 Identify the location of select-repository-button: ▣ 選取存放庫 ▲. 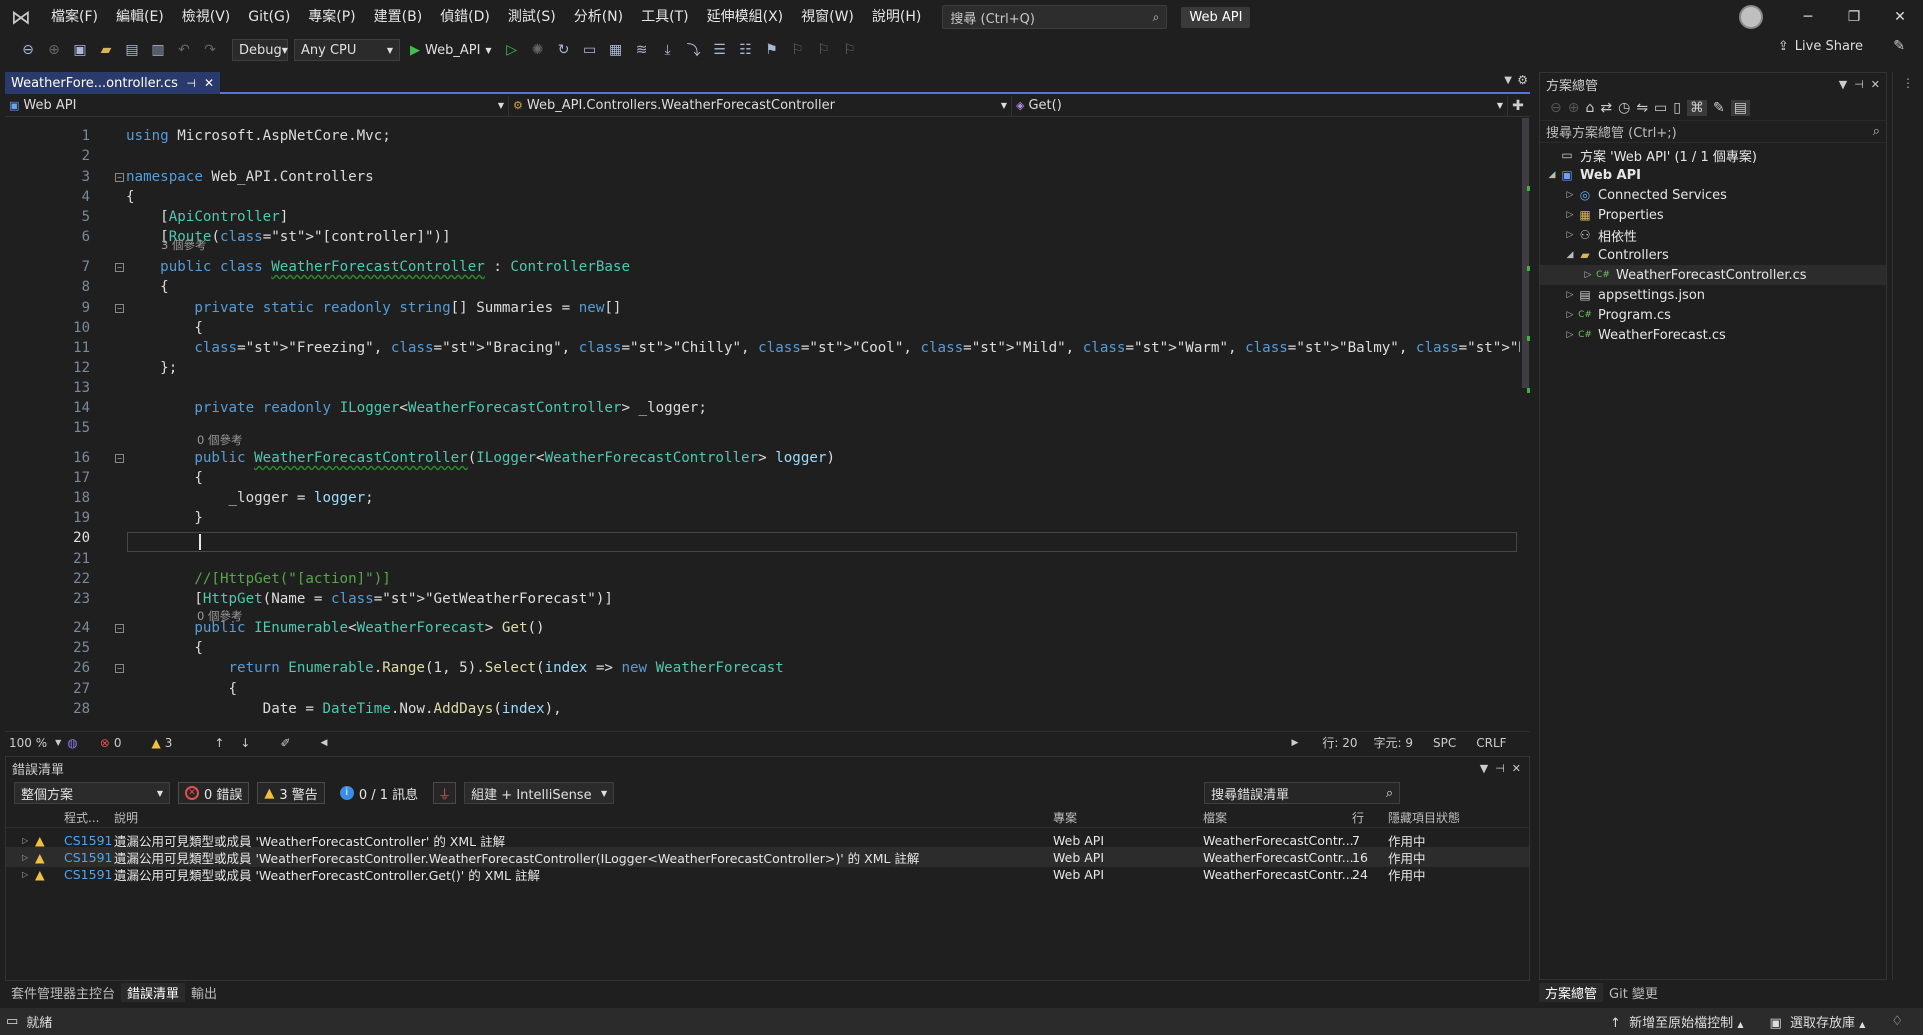
(1817, 1021).